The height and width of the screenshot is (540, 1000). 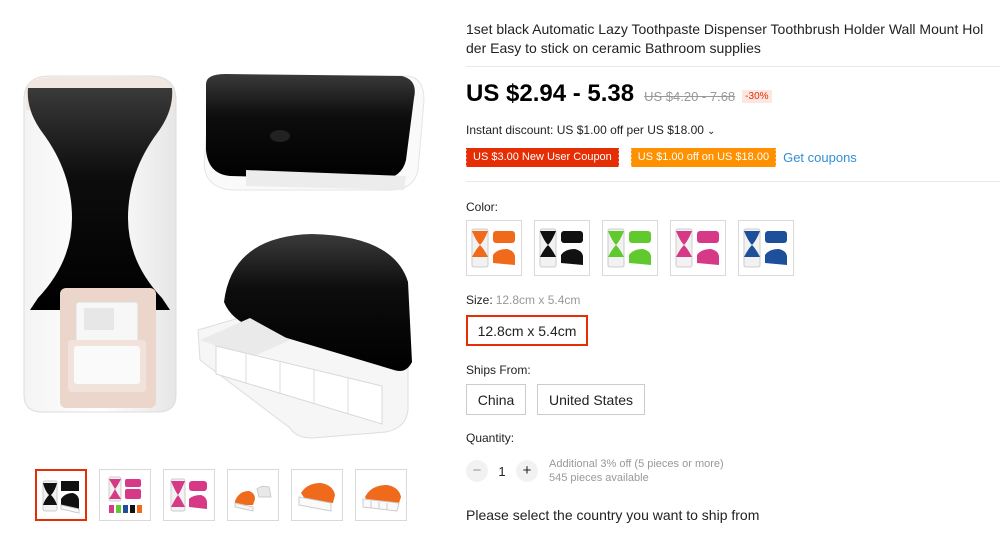 I want to click on size-label-row: Size: 12.8cm x 5.4cm, so click(x=523, y=300).